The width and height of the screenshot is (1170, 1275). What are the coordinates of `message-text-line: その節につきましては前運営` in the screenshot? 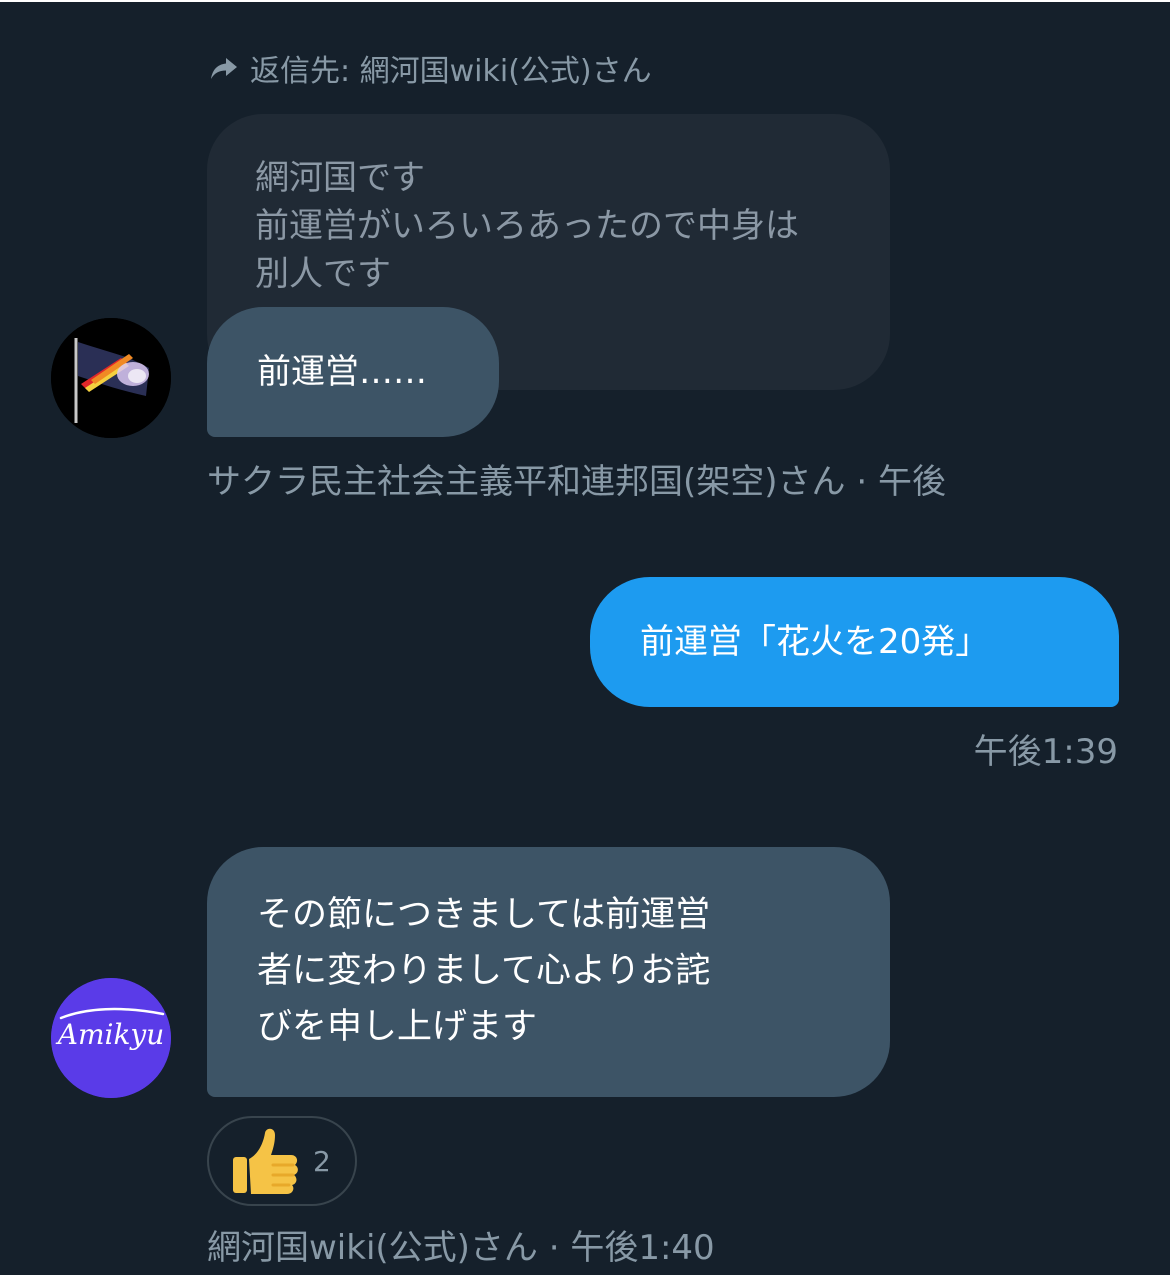 It's located at (484, 915).